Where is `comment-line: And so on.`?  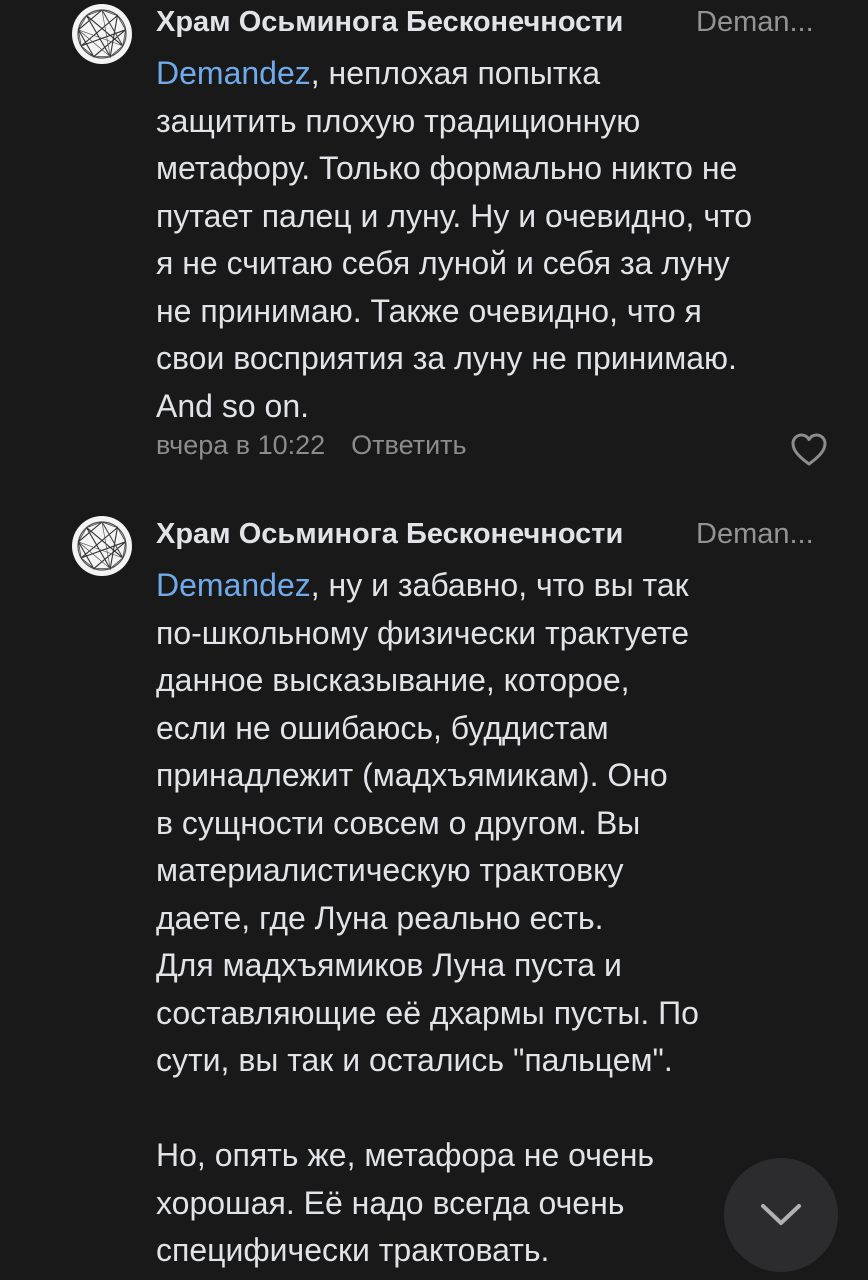
comment-line: And so on. is located at coordinates (232, 405).